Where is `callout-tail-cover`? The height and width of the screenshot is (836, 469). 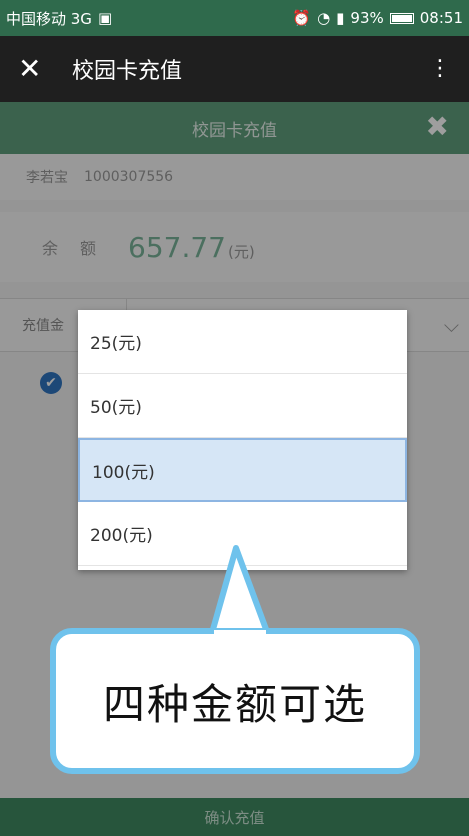
callout-tail-cover is located at coordinates (240, 635).